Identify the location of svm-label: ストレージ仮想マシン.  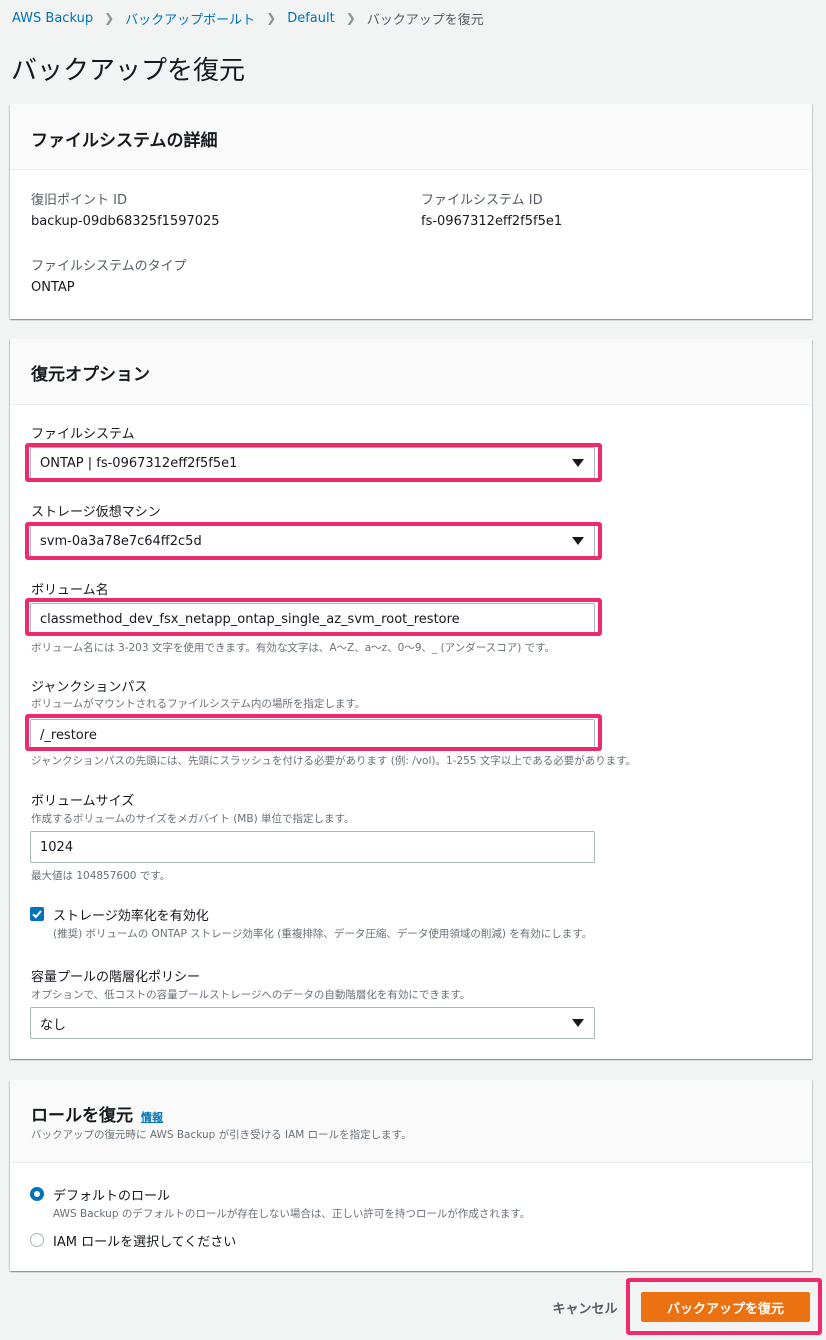
(96, 512).